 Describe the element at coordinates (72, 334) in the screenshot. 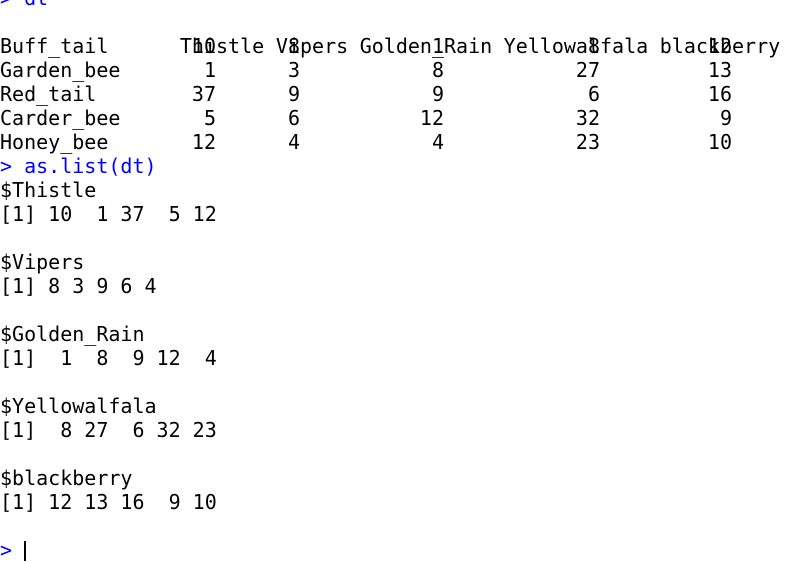

I see `list-element-name: $Golden_Rain` at that location.